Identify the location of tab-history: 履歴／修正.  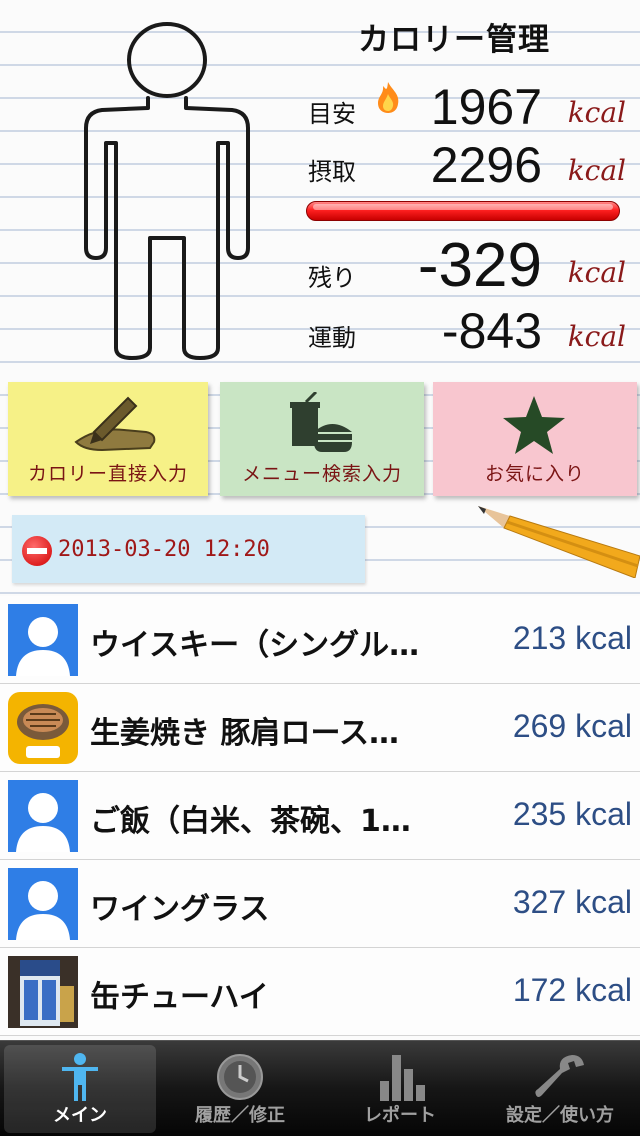
(240, 1089).